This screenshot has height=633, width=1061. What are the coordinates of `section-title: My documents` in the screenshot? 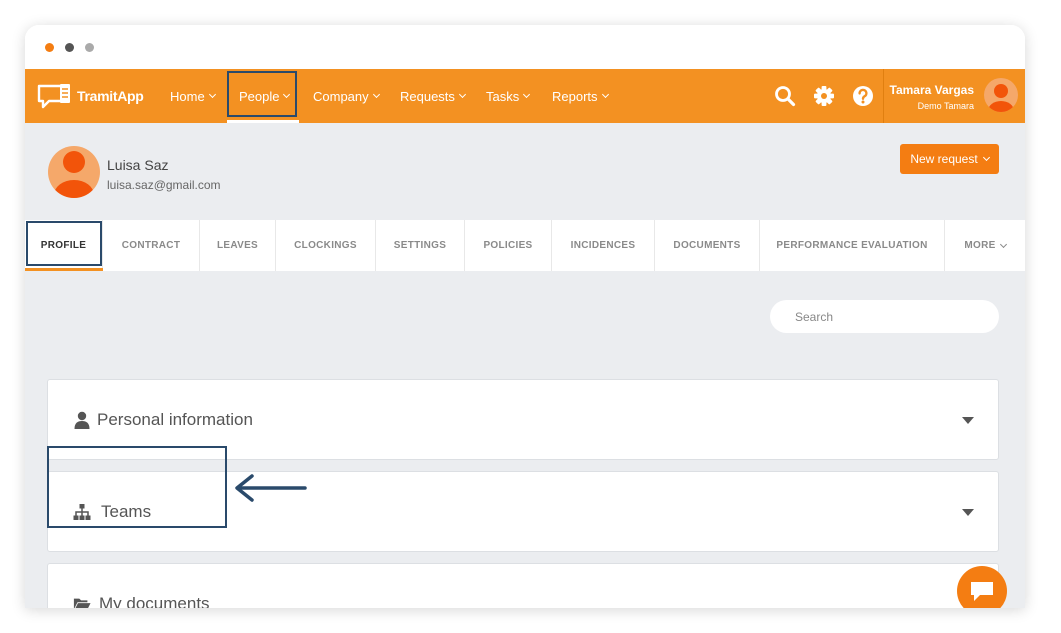 It's located at (154, 601).